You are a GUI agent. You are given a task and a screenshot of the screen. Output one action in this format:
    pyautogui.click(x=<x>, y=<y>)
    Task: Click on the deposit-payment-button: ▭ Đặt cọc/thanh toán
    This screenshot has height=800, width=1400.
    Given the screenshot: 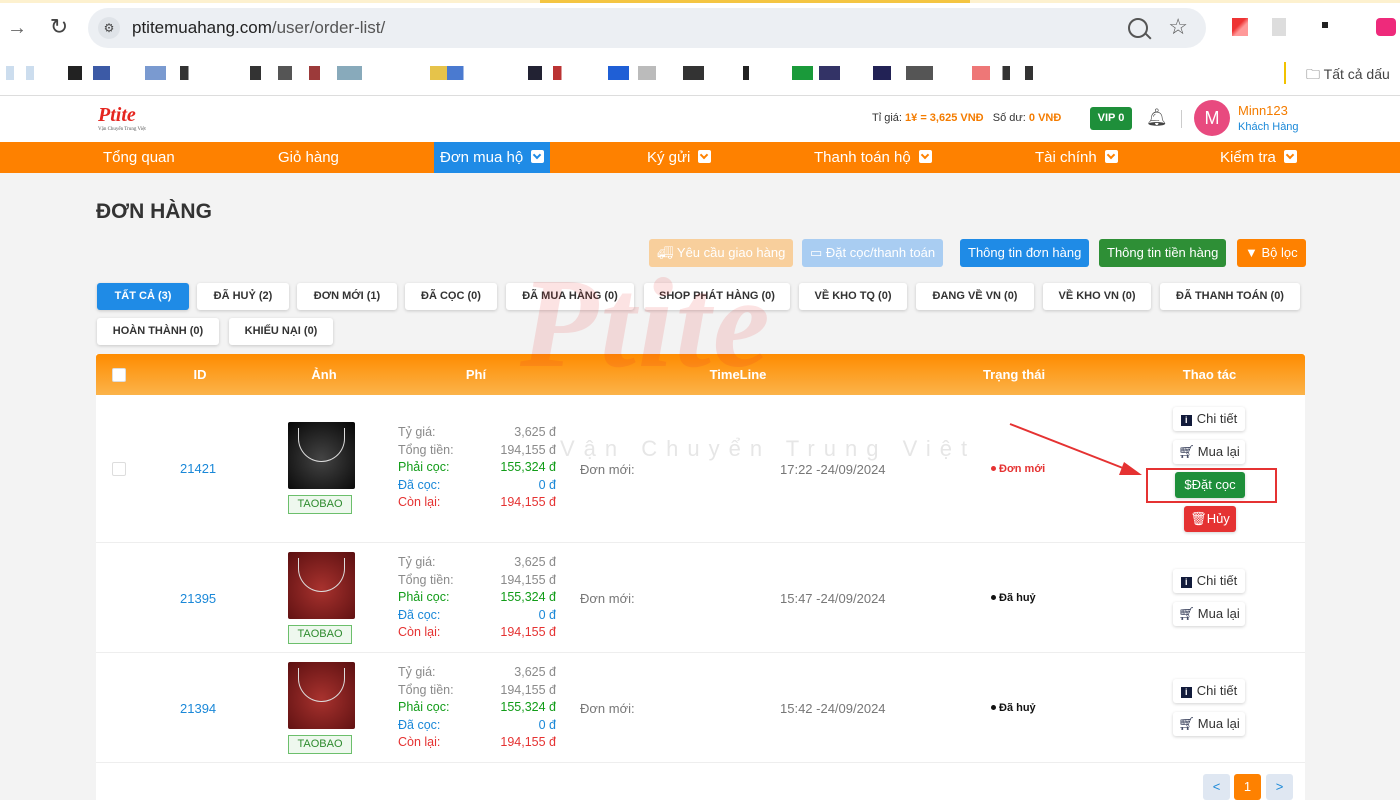 What is the action you would take?
    pyautogui.click(x=873, y=253)
    